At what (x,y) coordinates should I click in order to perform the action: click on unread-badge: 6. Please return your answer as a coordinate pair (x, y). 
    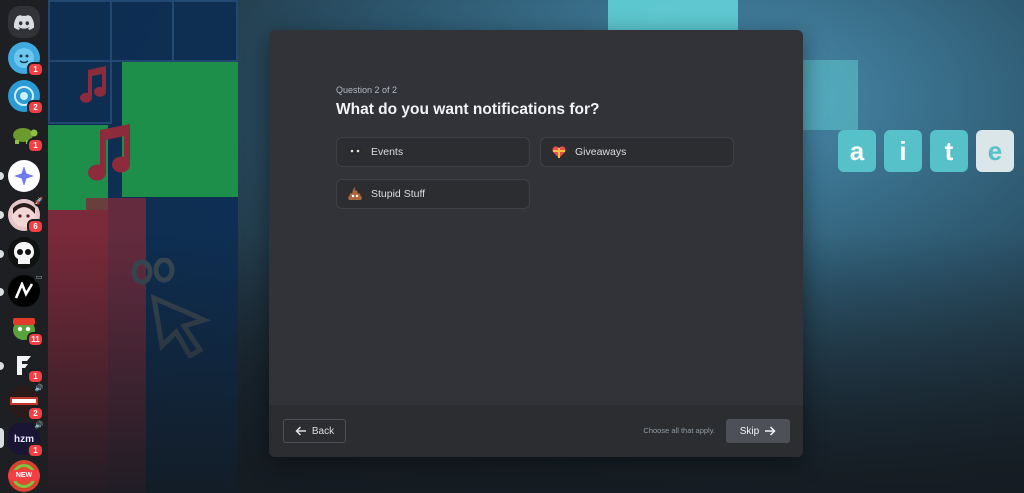
    Looking at the image, I should click on (35, 226).